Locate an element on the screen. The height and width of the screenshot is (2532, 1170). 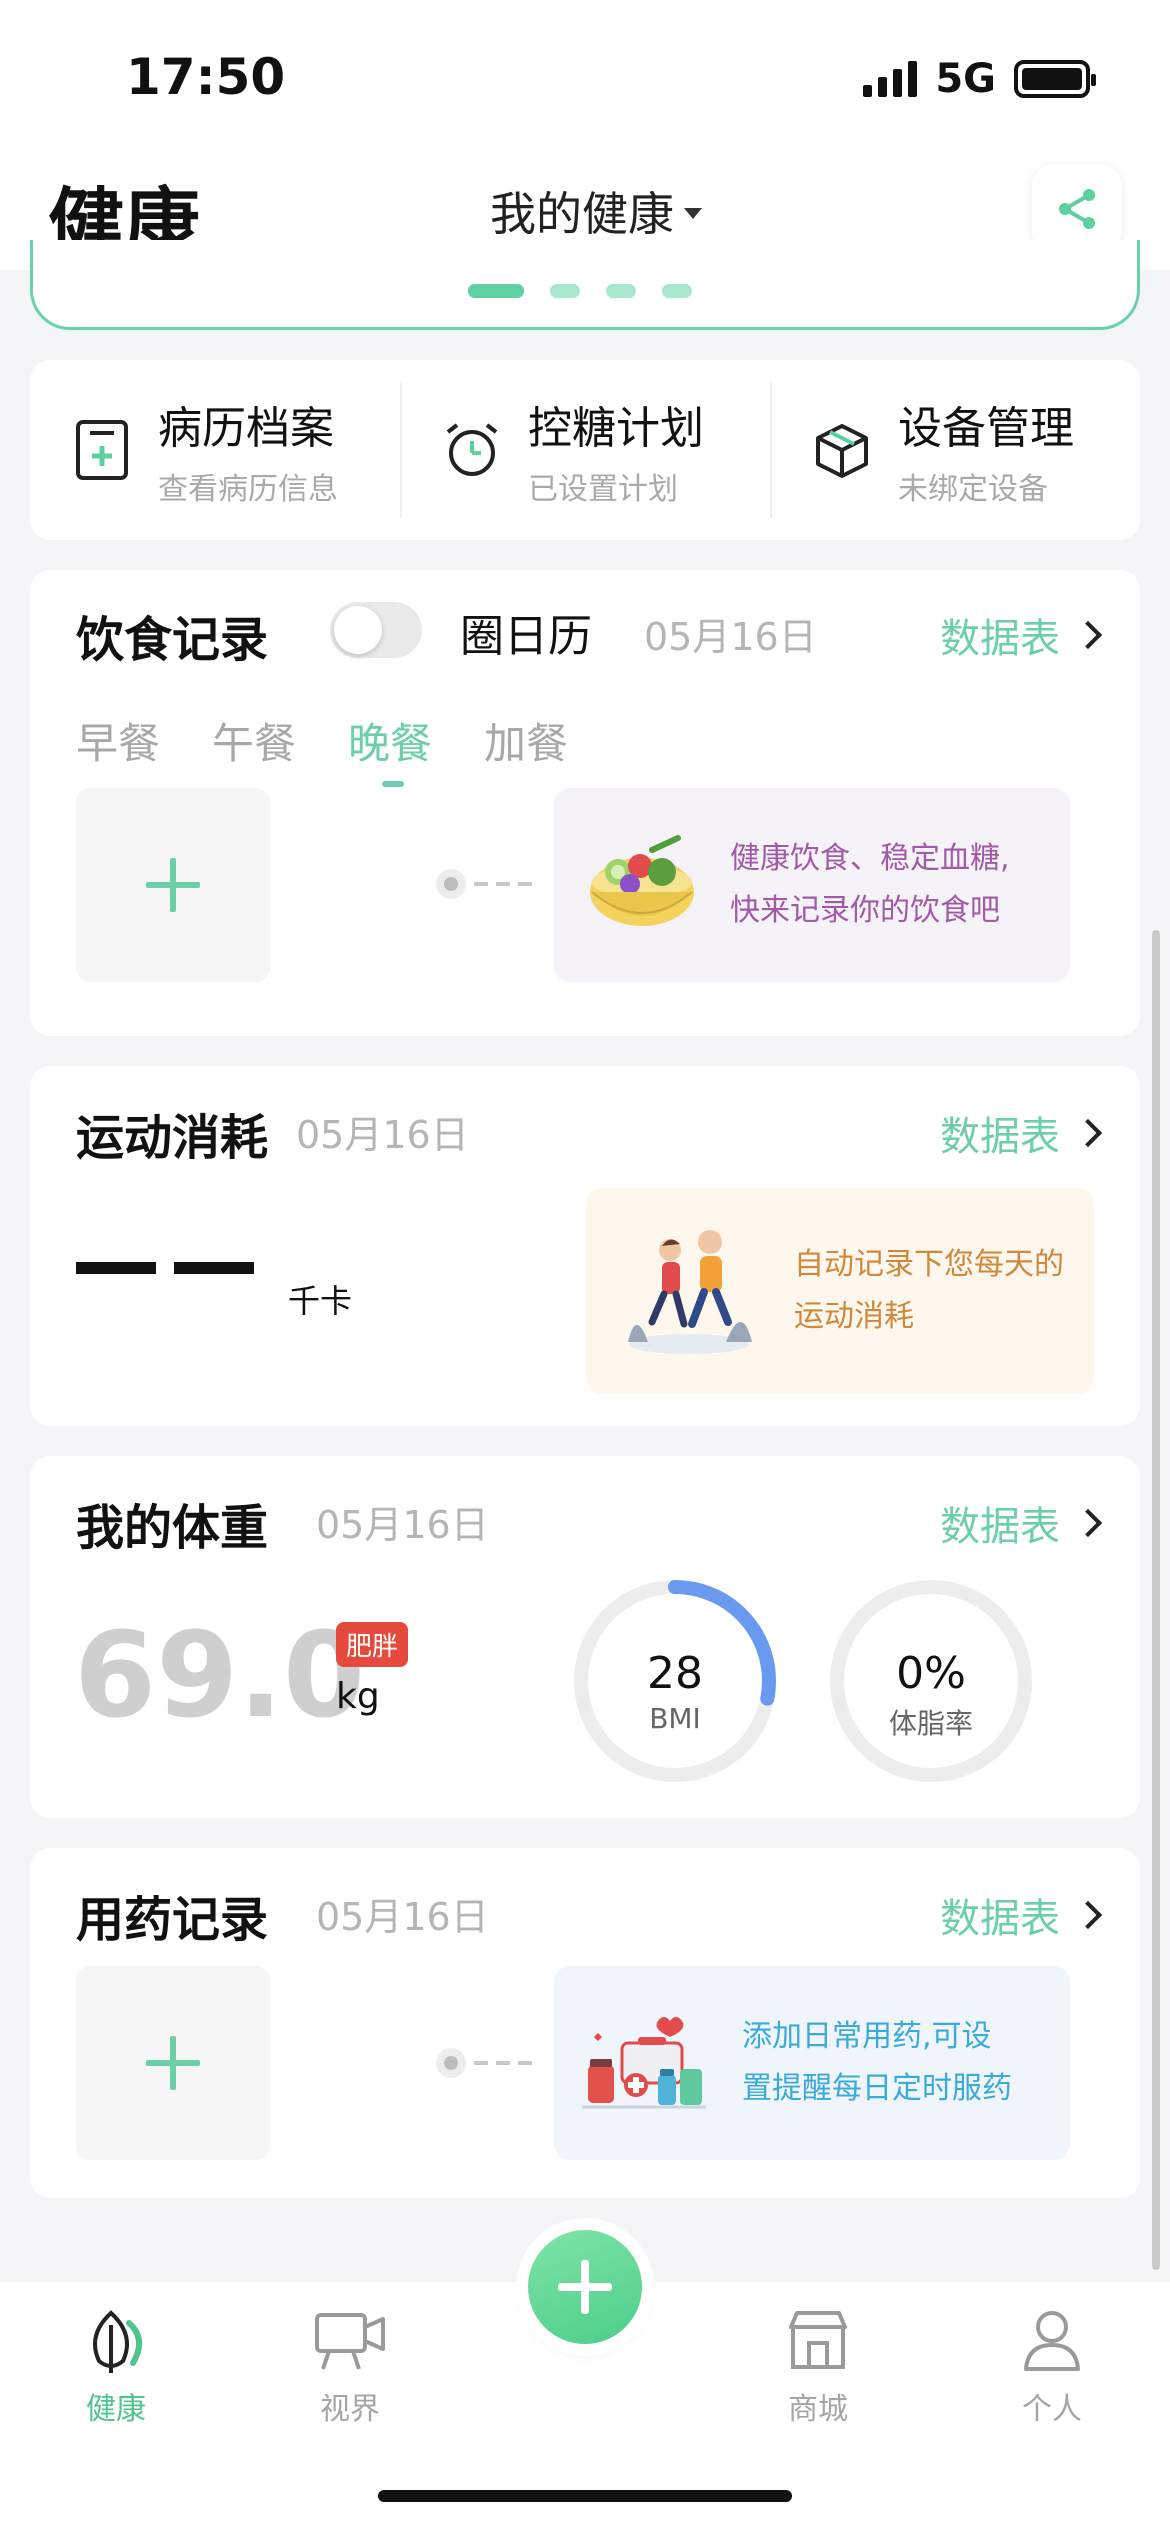
quick-links: 病历档案 查看病历信息 控糖计划 已设置计划 设备管理 未绑定设备 is located at coordinates (585, 450).